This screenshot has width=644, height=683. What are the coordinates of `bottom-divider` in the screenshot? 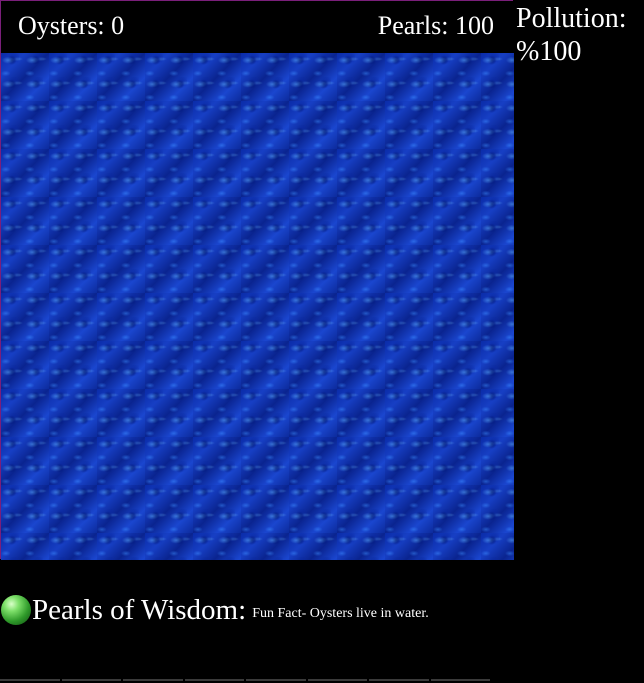 It's located at (245, 681).